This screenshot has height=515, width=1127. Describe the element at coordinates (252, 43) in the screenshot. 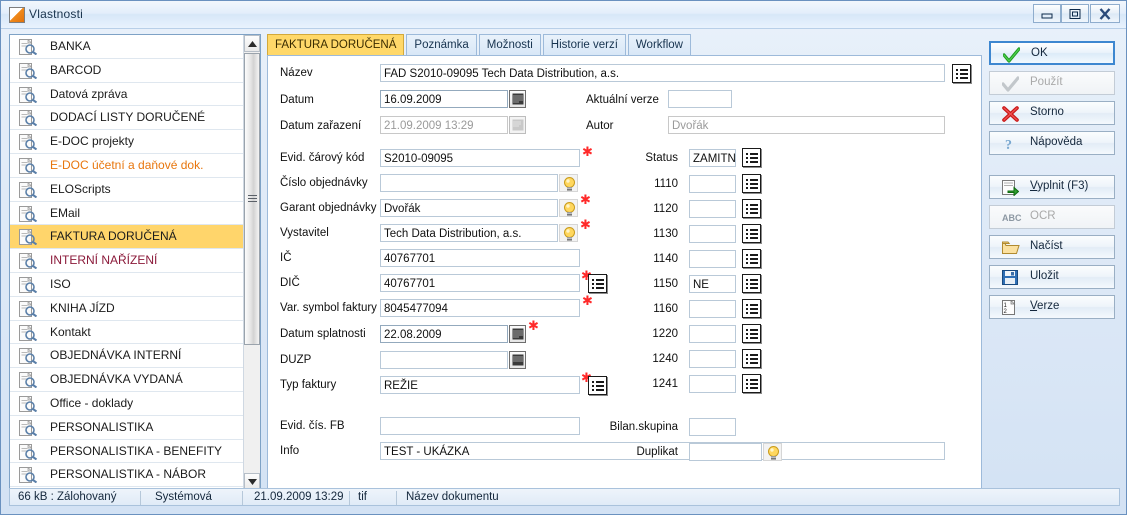

I see `scroll-up-arrow-icon` at that location.